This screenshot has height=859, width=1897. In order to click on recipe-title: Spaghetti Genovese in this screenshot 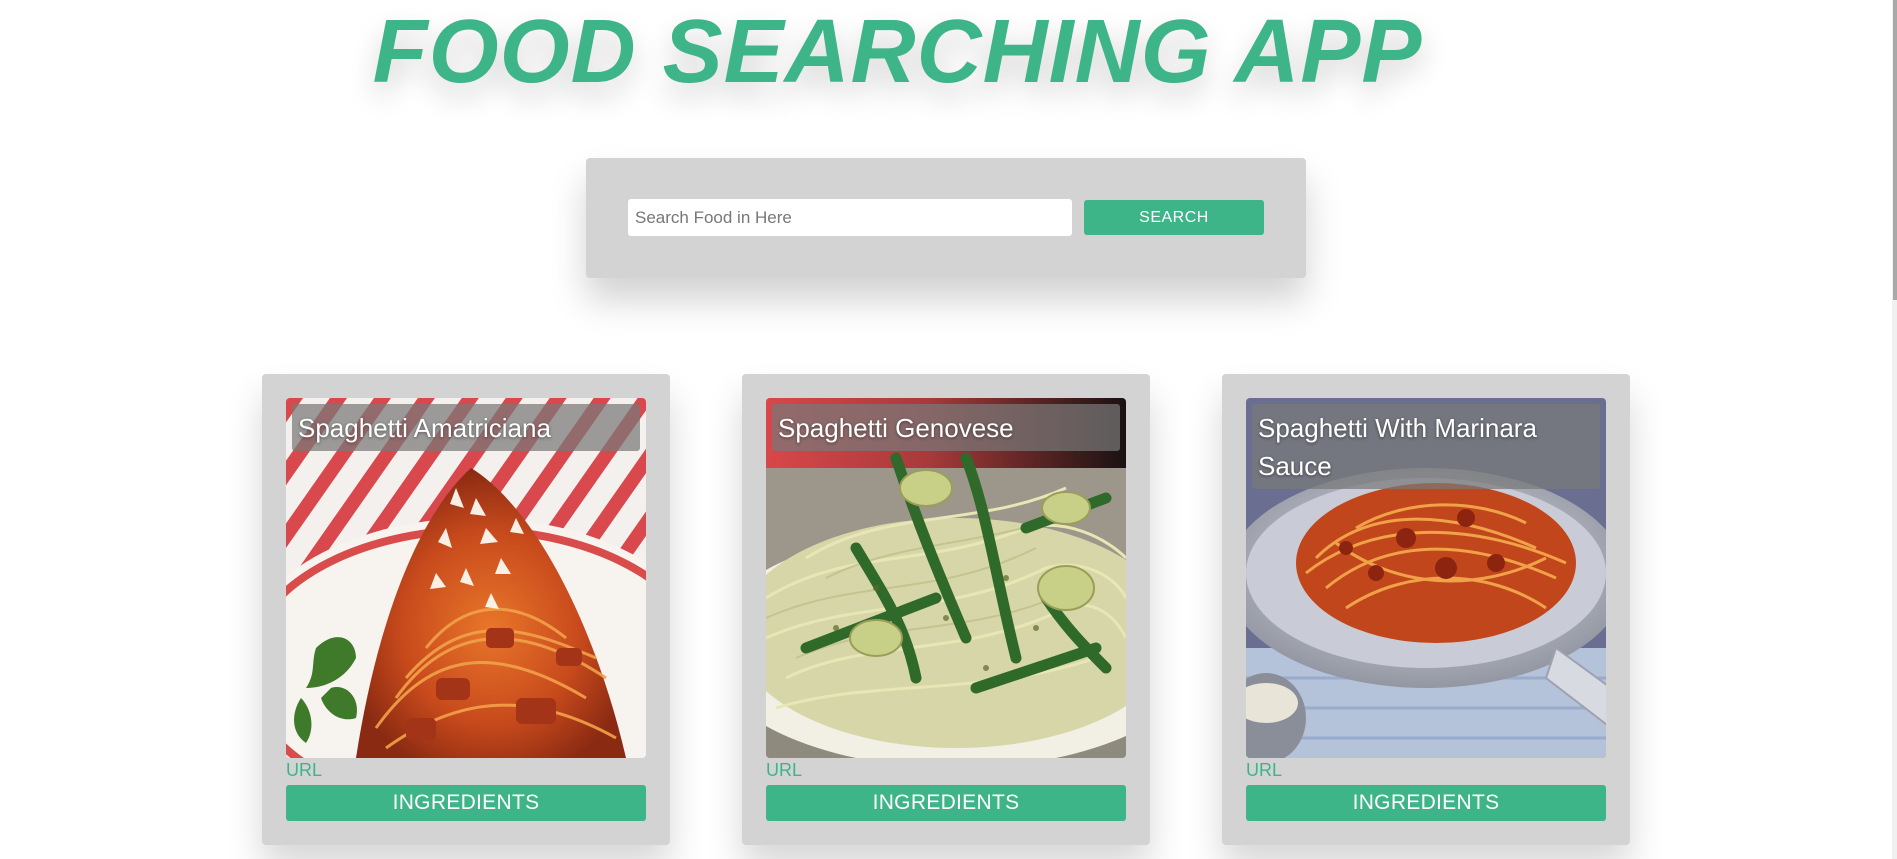, I will do `click(946, 427)`.